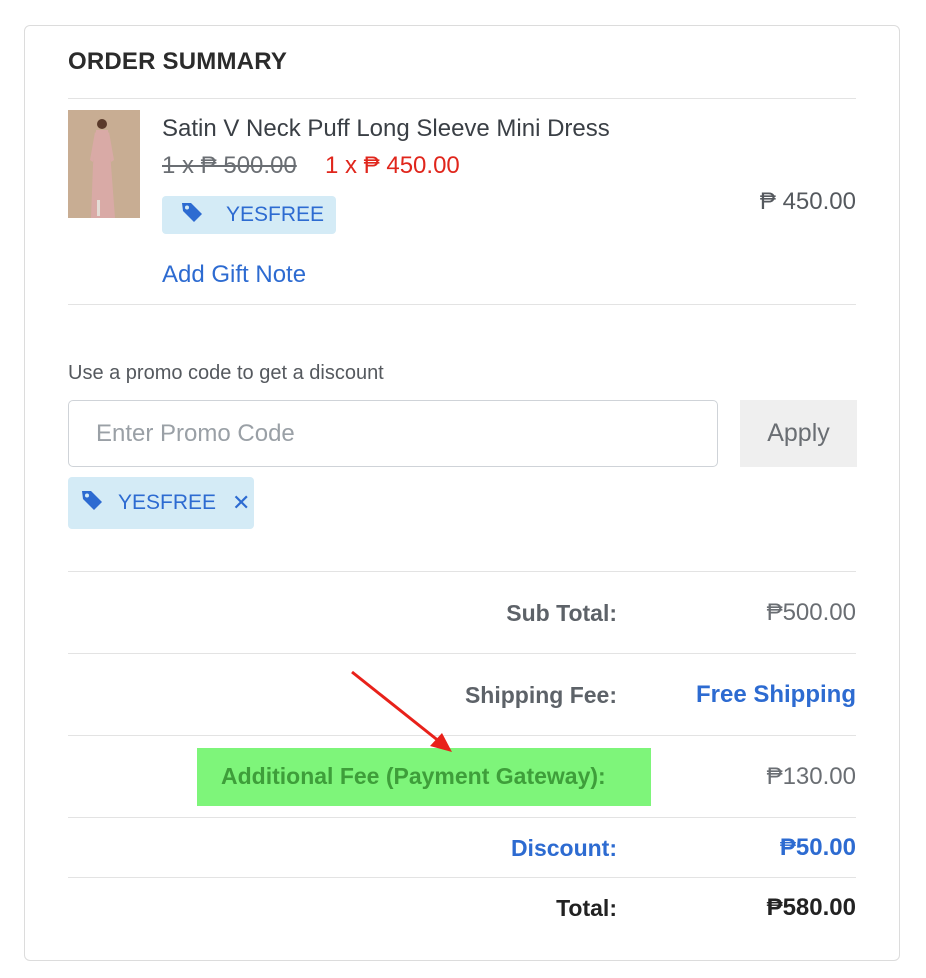 This screenshot has height=978, width=926. I want to click on sale-price: 1 x ₱ 450.00, so click(392, 165).